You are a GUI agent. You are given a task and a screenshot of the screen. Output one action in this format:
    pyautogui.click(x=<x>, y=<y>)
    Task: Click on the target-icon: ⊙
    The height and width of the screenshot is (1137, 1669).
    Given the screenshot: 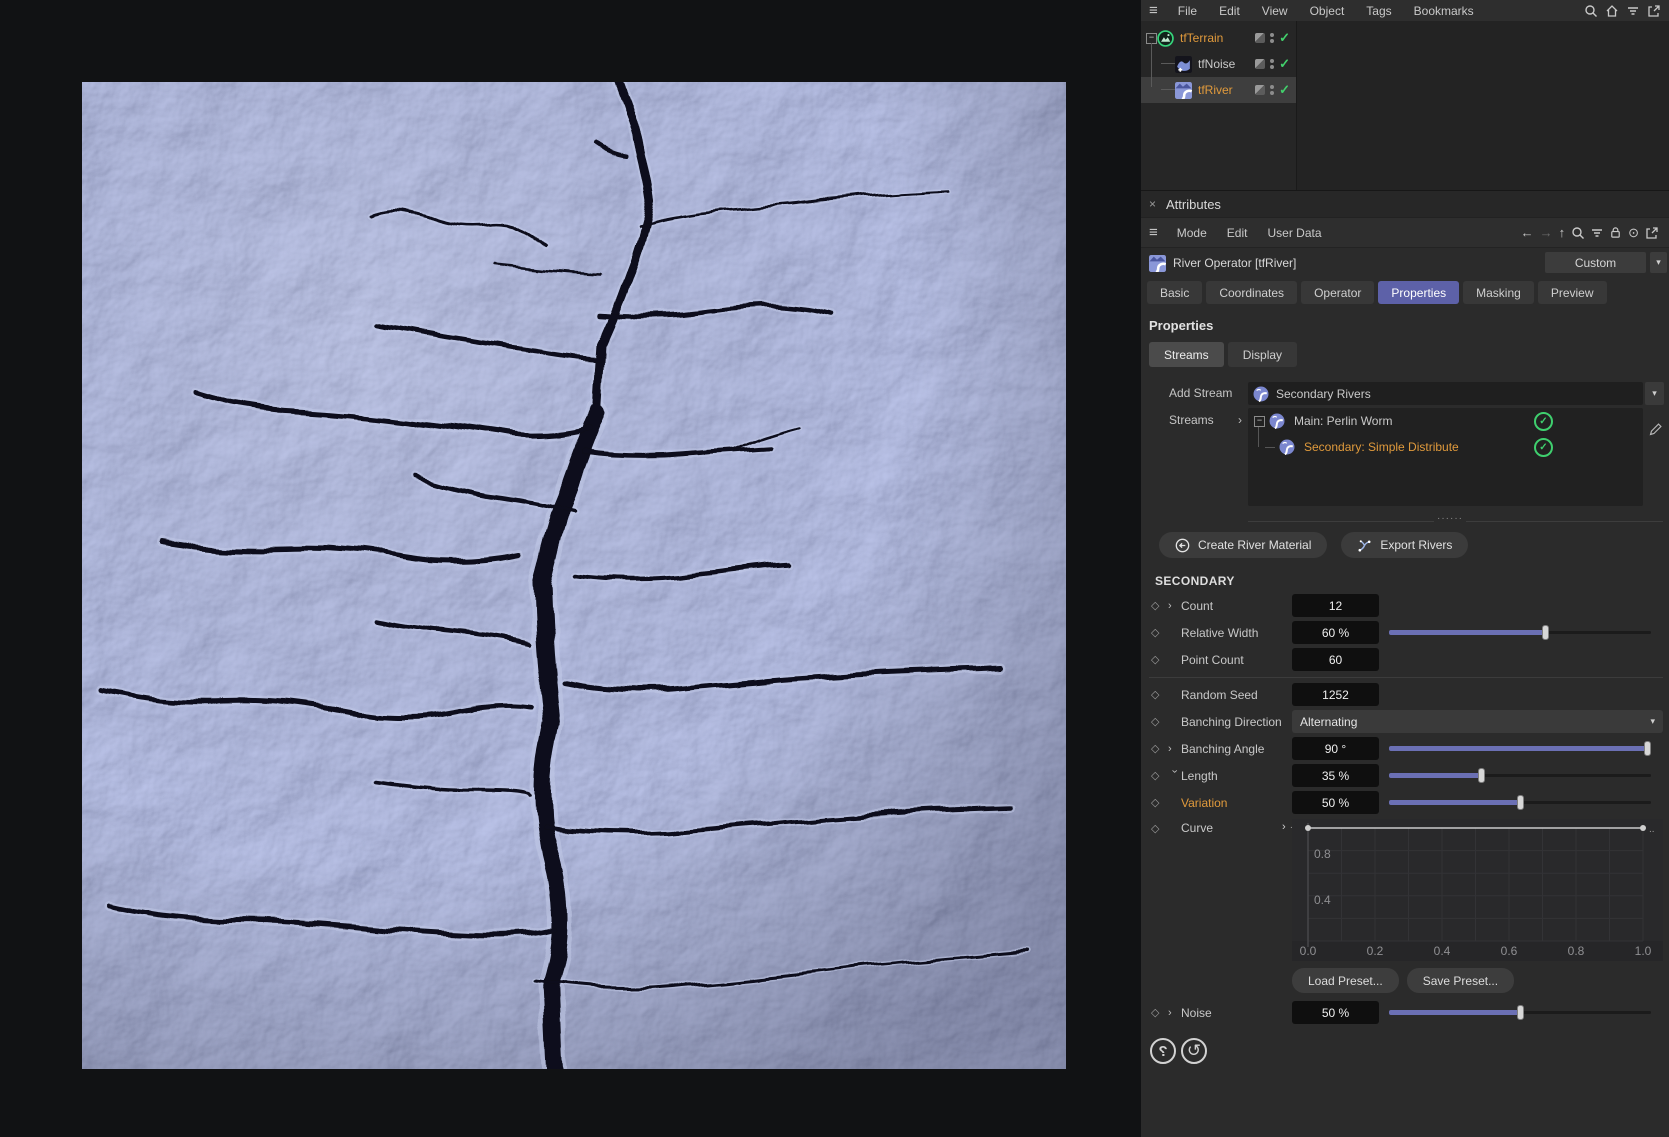 What is the action you would take?
    pyautogui.click(x=1633, y=233)
    